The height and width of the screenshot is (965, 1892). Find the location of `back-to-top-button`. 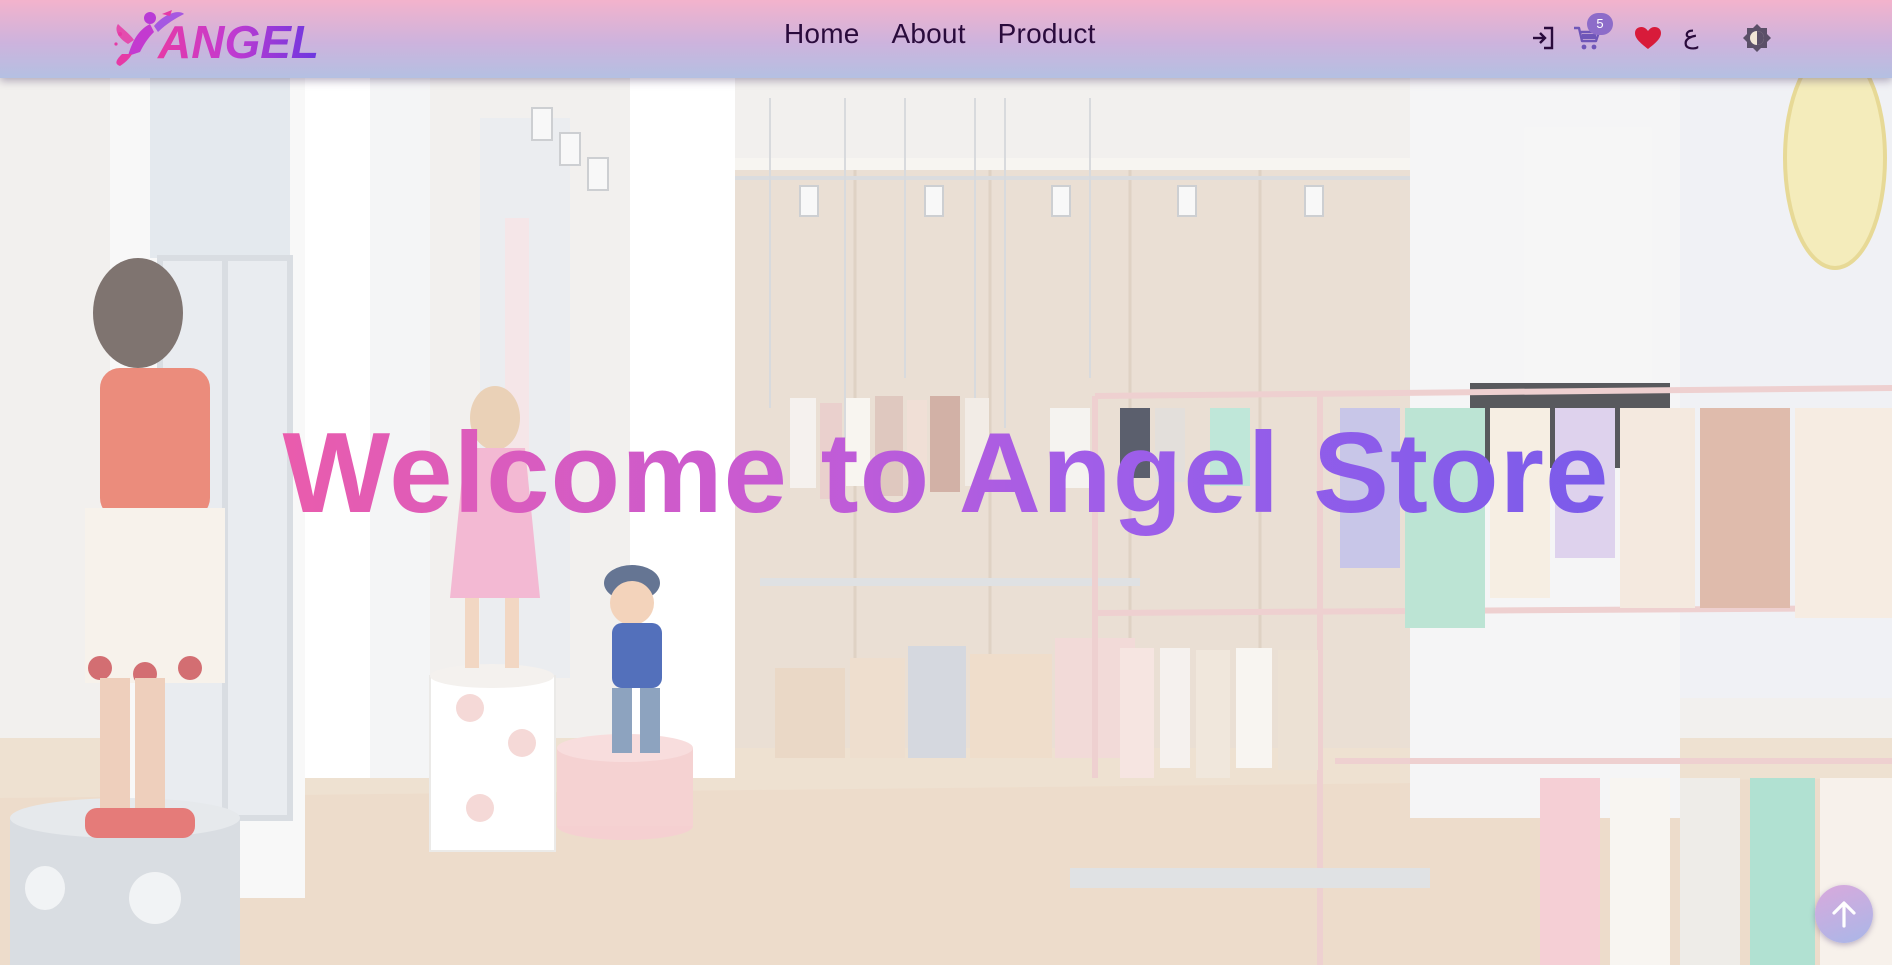

back-to-top-button is located at coordinates (1844, 914).